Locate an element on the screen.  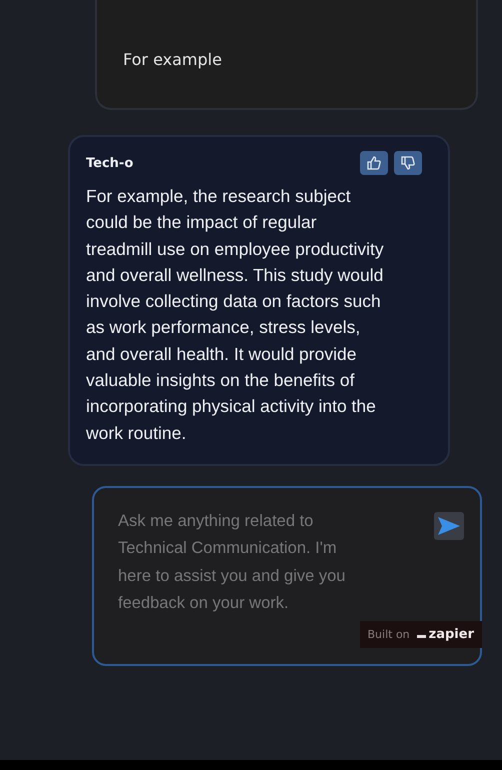
thumbs-up-icon is located at coordinates (374, 163).